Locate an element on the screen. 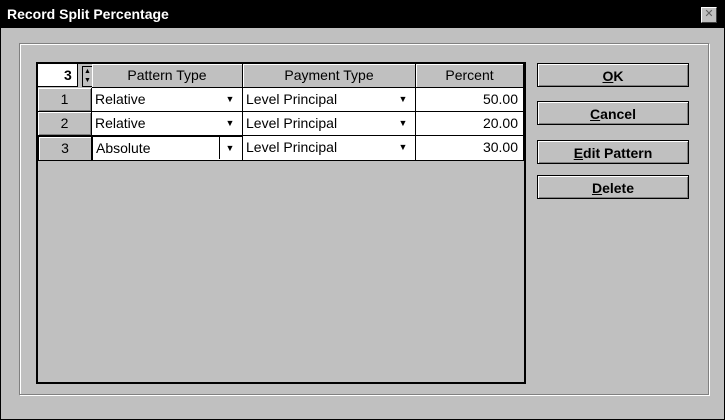  pattern-type-cell-2: Relative ▼ is located at coordinates (167, 124).